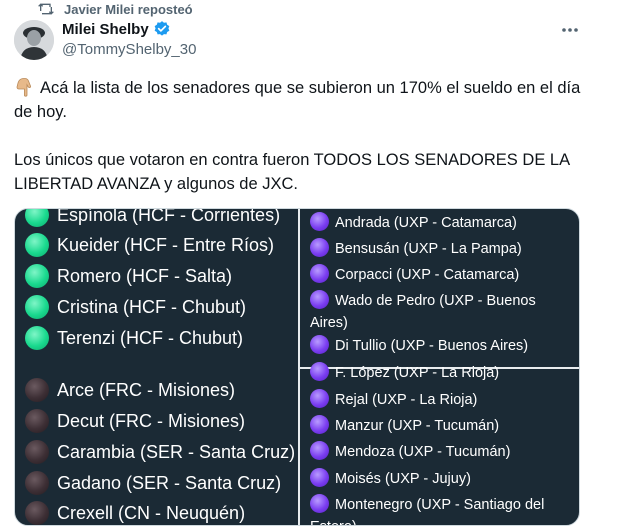  Describe the element at coordinates (150, 337) in the screenshot. I see `senator-name: Terenzi (HCF - Chubut)` at that location.